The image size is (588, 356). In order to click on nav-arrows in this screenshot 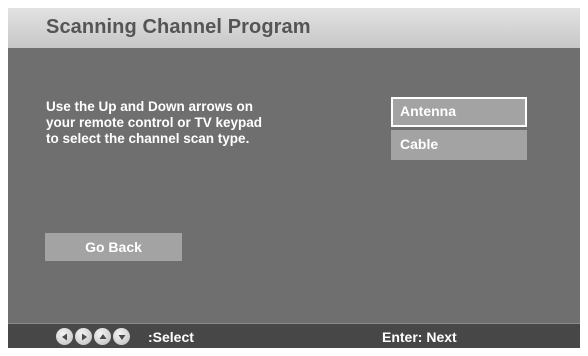, I will do `click(93, 336)`.